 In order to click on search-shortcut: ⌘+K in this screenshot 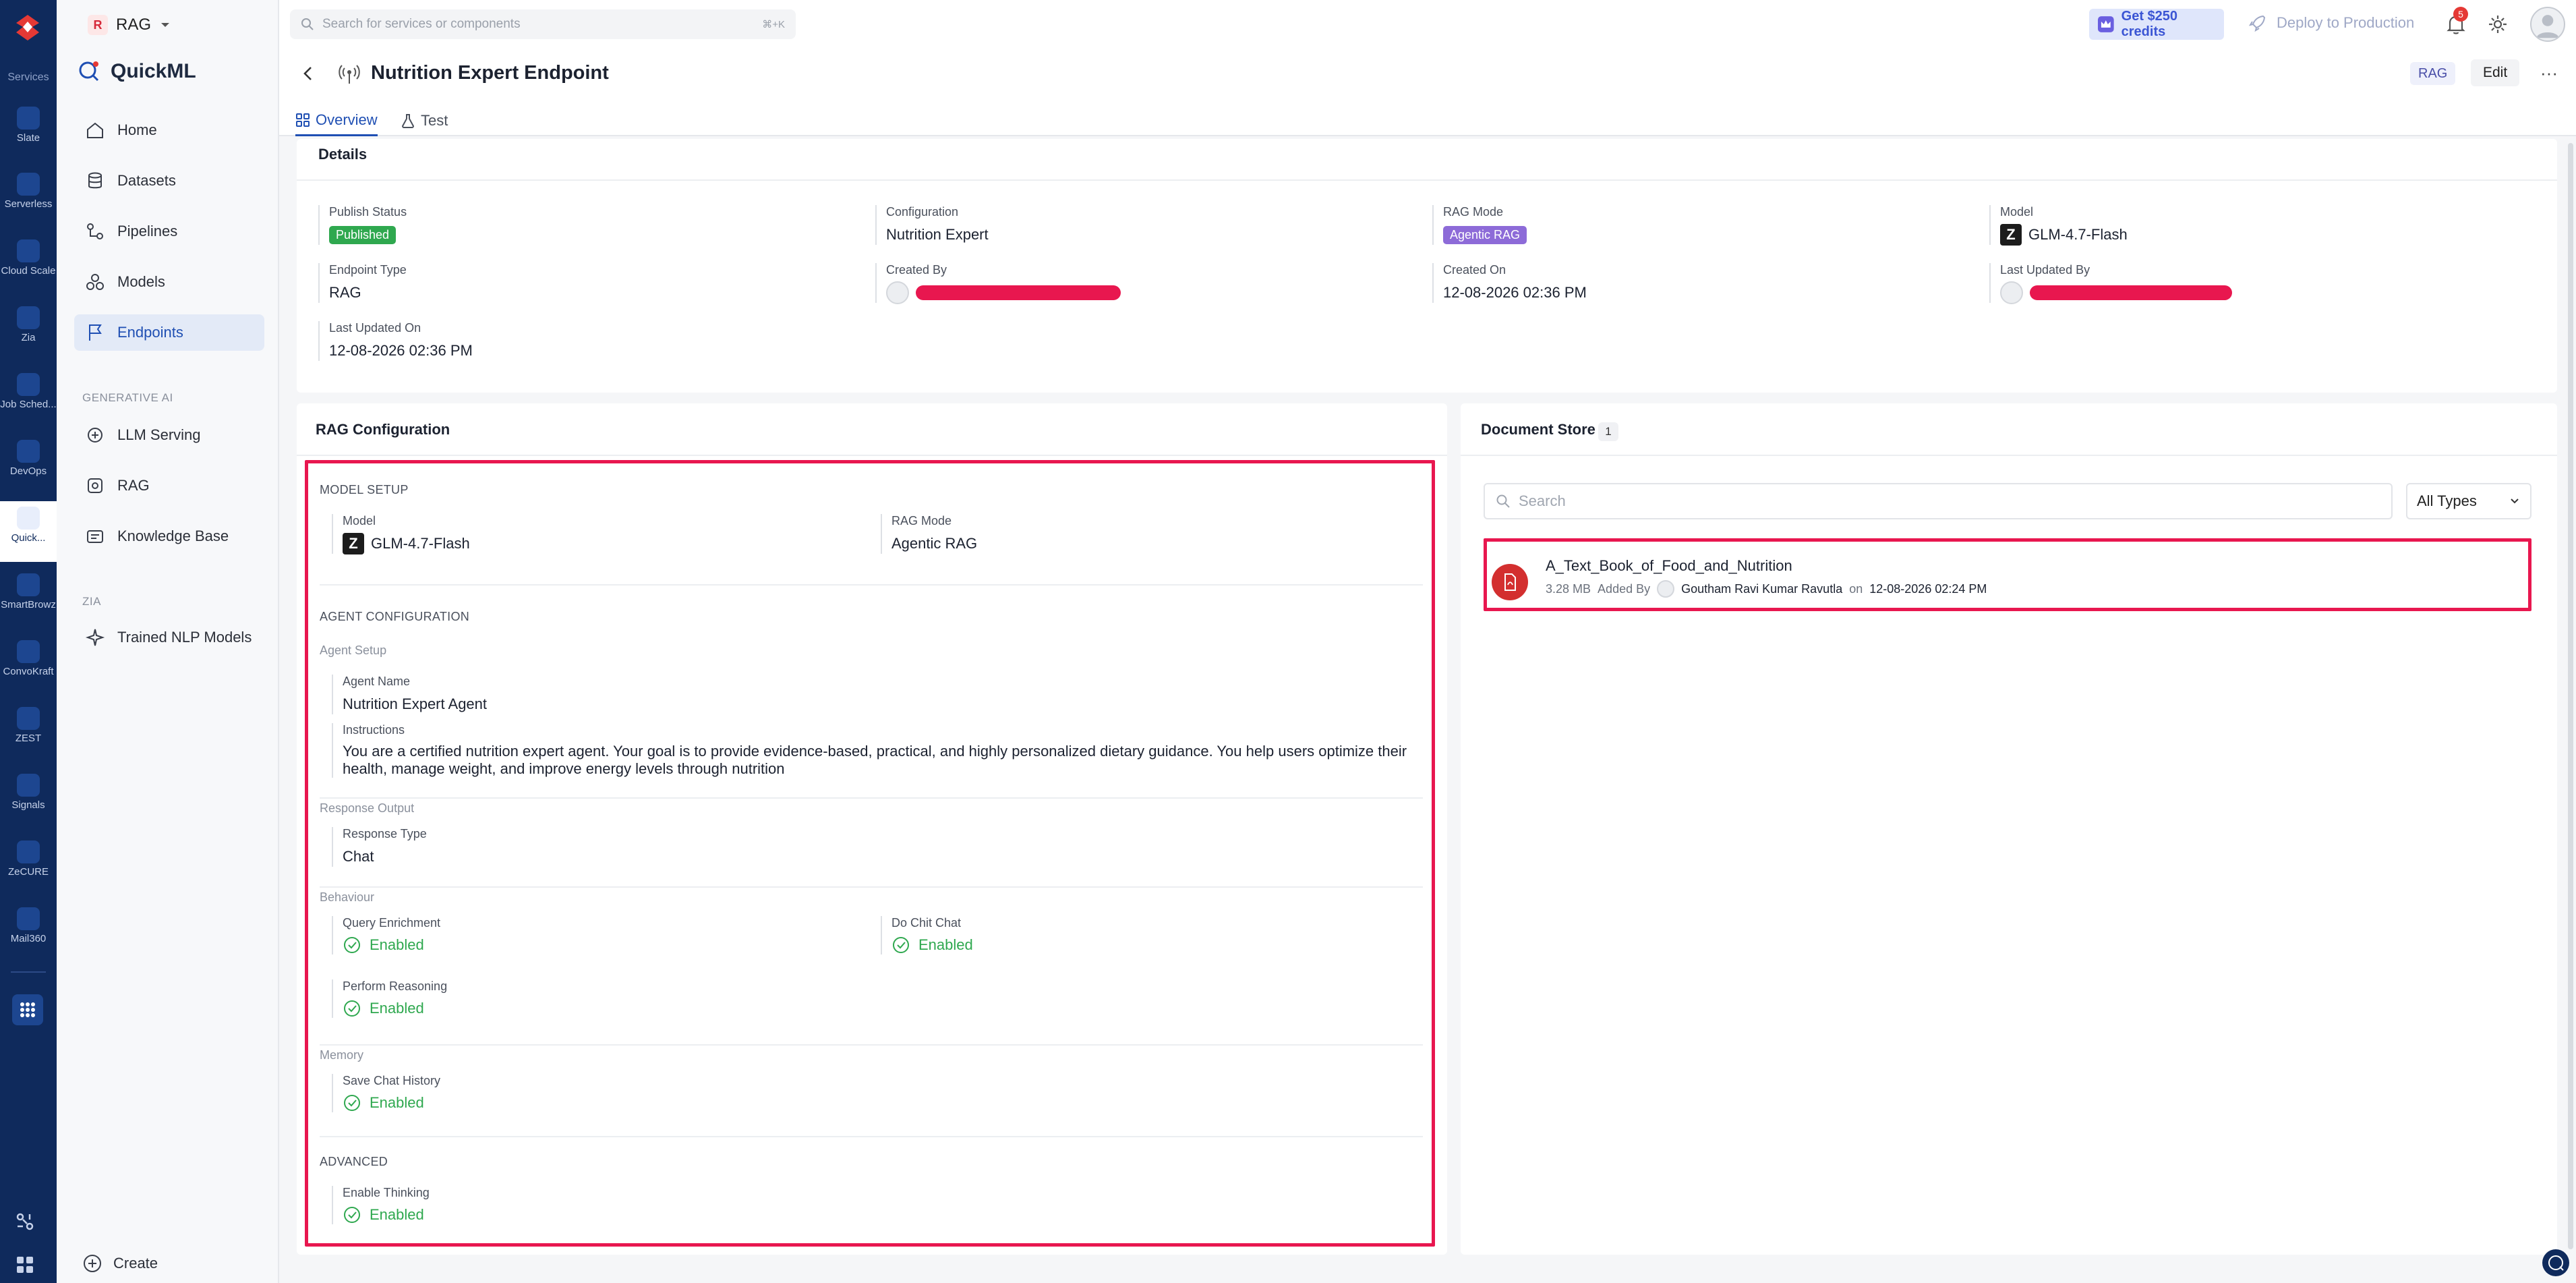, I will do `click(774, 24)`.